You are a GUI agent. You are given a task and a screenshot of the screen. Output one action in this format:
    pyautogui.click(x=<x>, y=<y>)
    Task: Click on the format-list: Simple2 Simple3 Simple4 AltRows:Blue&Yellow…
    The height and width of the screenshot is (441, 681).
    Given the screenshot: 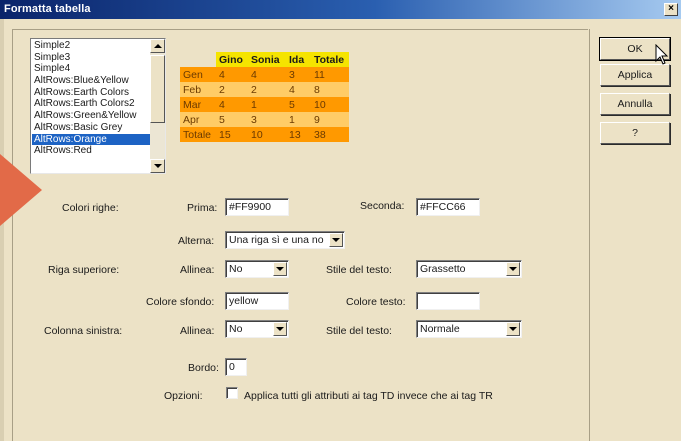 What is the action you would take?
    pyautogui.click(x=98, y=106)
    